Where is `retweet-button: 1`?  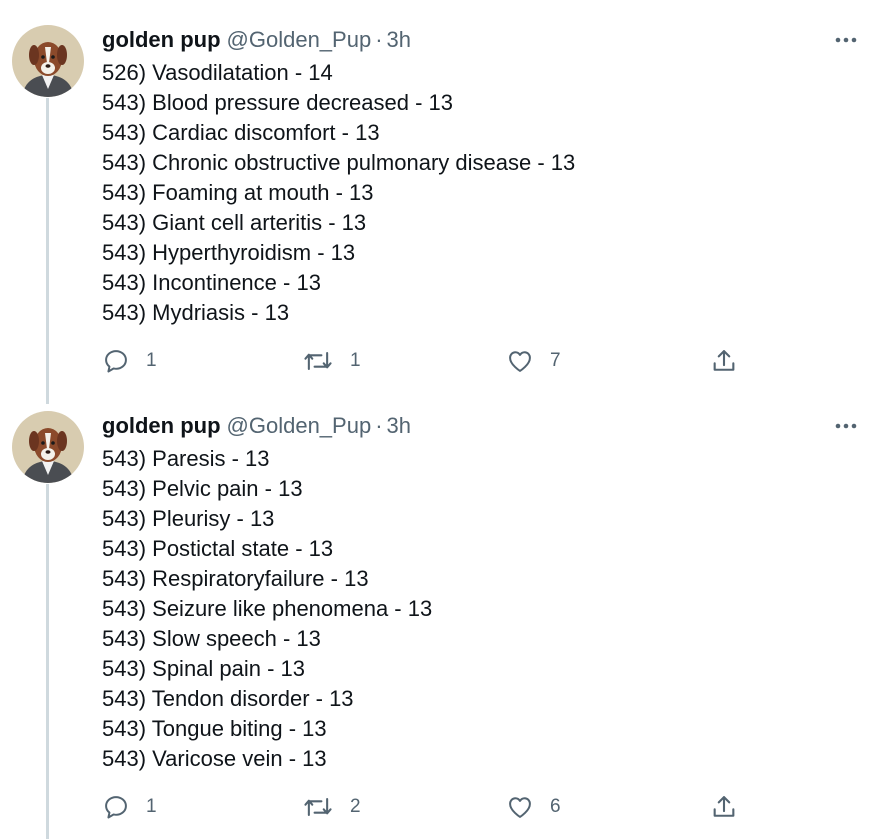 retweet-button: 1 is located at coordinates (331, 361).